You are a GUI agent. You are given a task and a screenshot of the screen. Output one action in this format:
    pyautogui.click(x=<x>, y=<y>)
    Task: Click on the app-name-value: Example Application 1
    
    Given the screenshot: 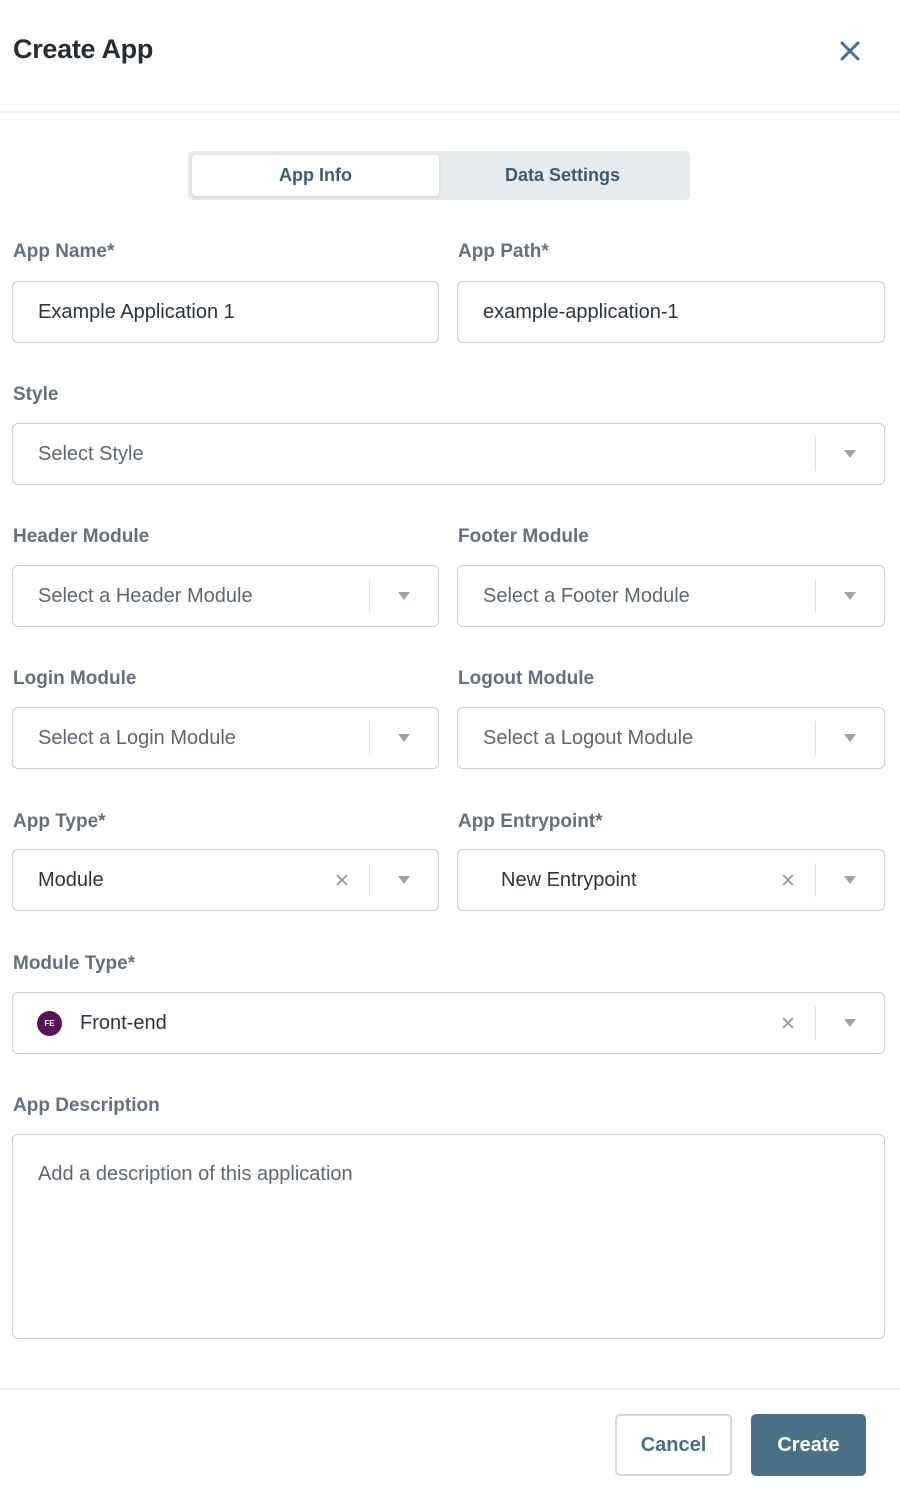 What is the action you would take?
    pyautogui.click(x=136, y=311)
    